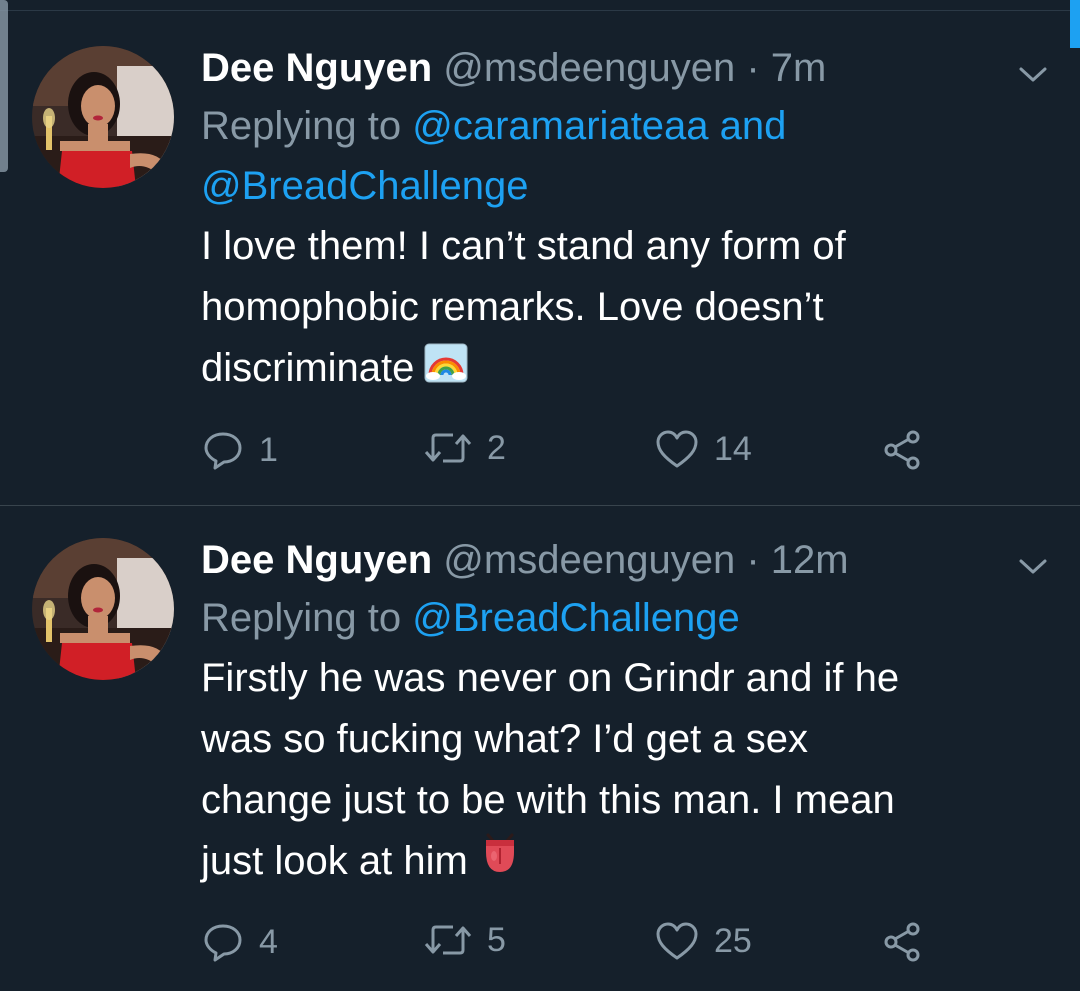 Image resolution: width=1080 pixels, height=991 pixels. What do you see at coordinates (446, 370) in the screenshot?
I see `rainbow-emoji` at bounding box center [446, 370].